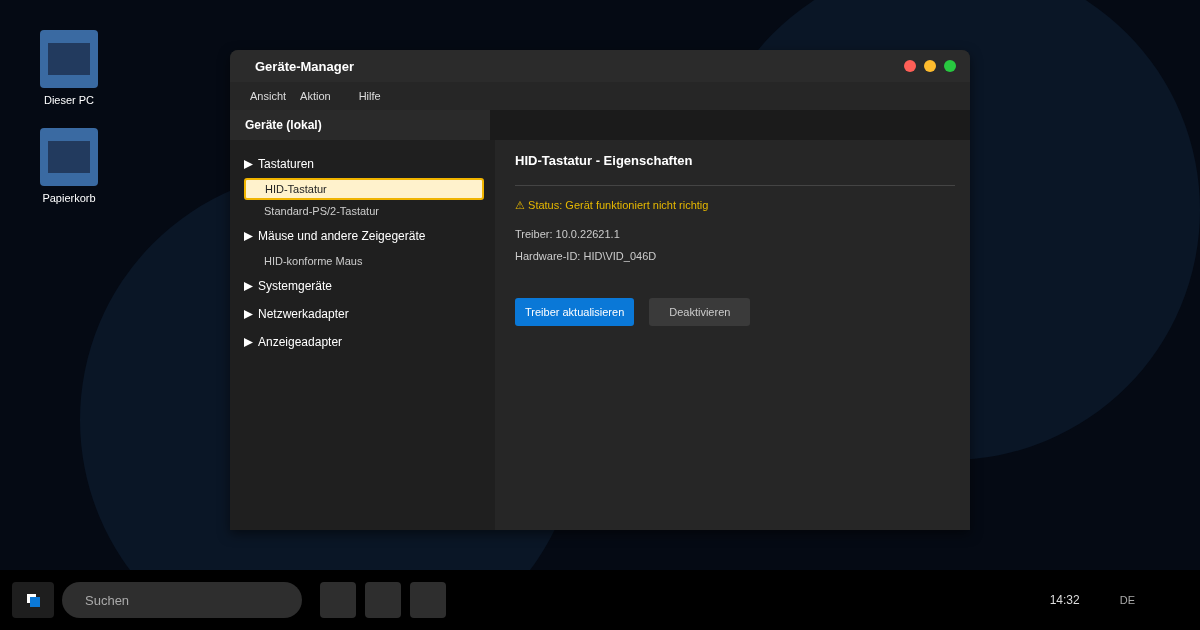 This screenshot has height=630, width=1200. Describe the element at coordinates (700, 312) in the screenshot. I see `disable-button: Deaktivieren` at that location.